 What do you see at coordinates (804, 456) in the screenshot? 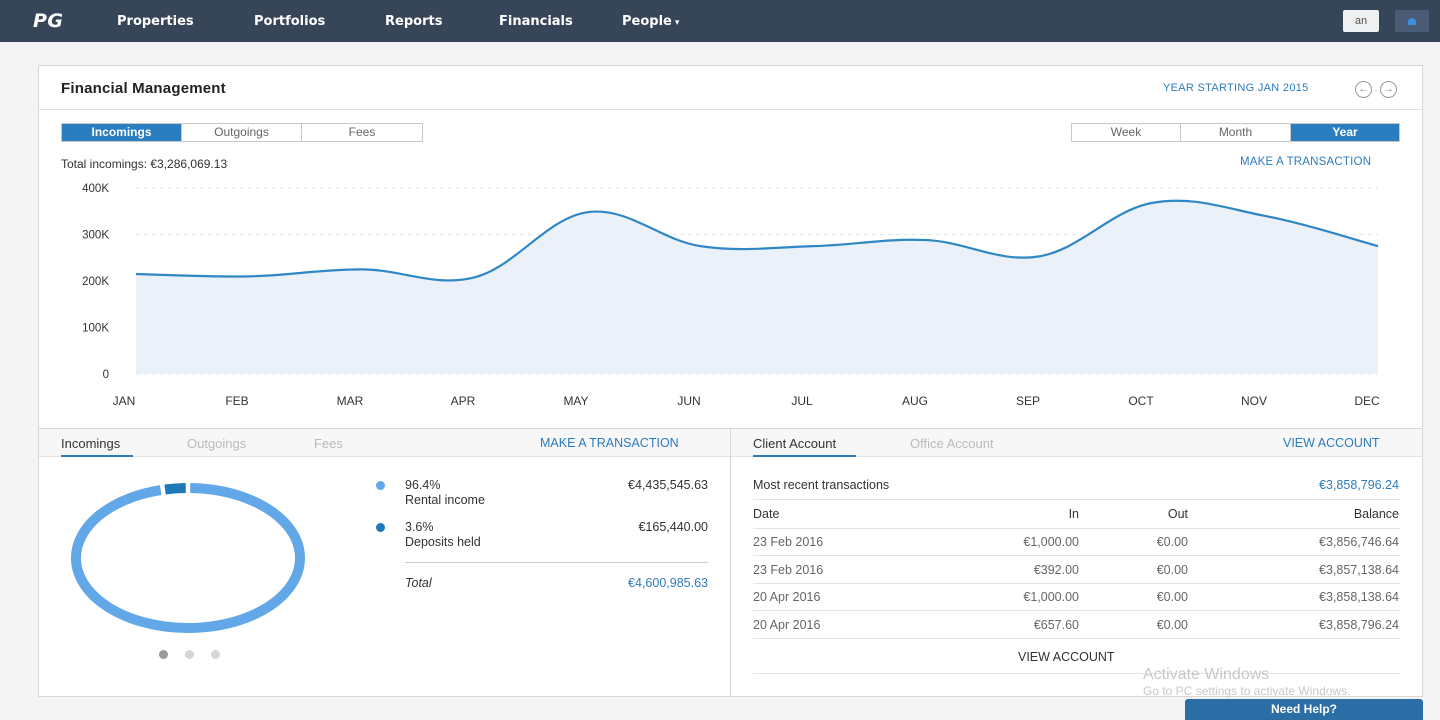
I see `active-tab-underline-right` at bounding box center [804, 456].